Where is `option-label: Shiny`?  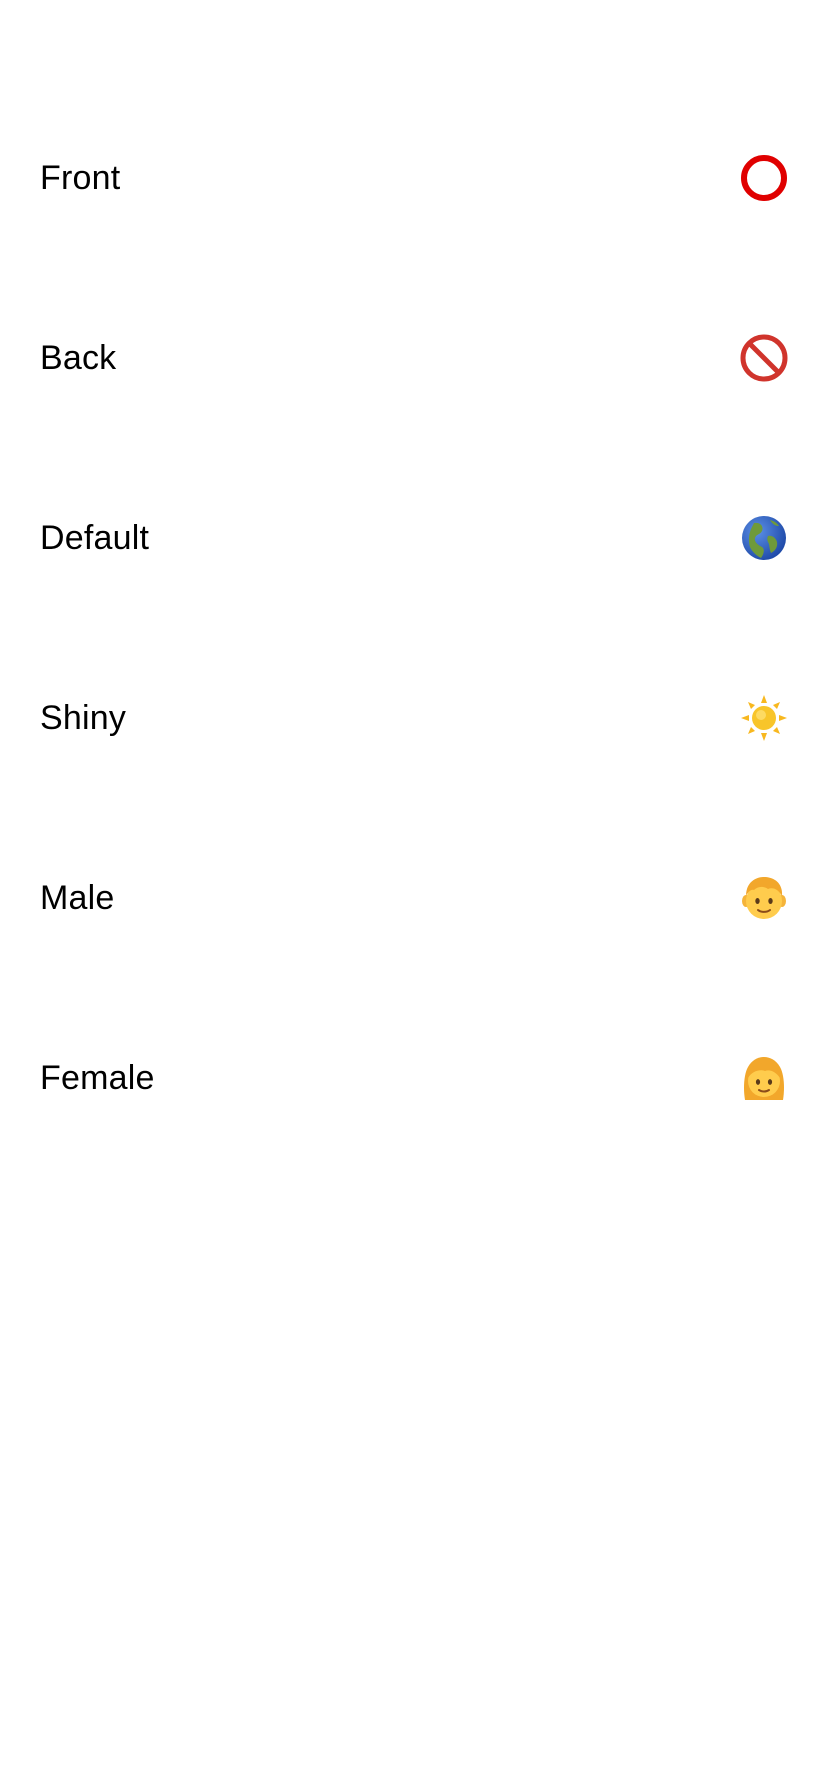
option-label: Shiny is located at coordinates (83, 718).